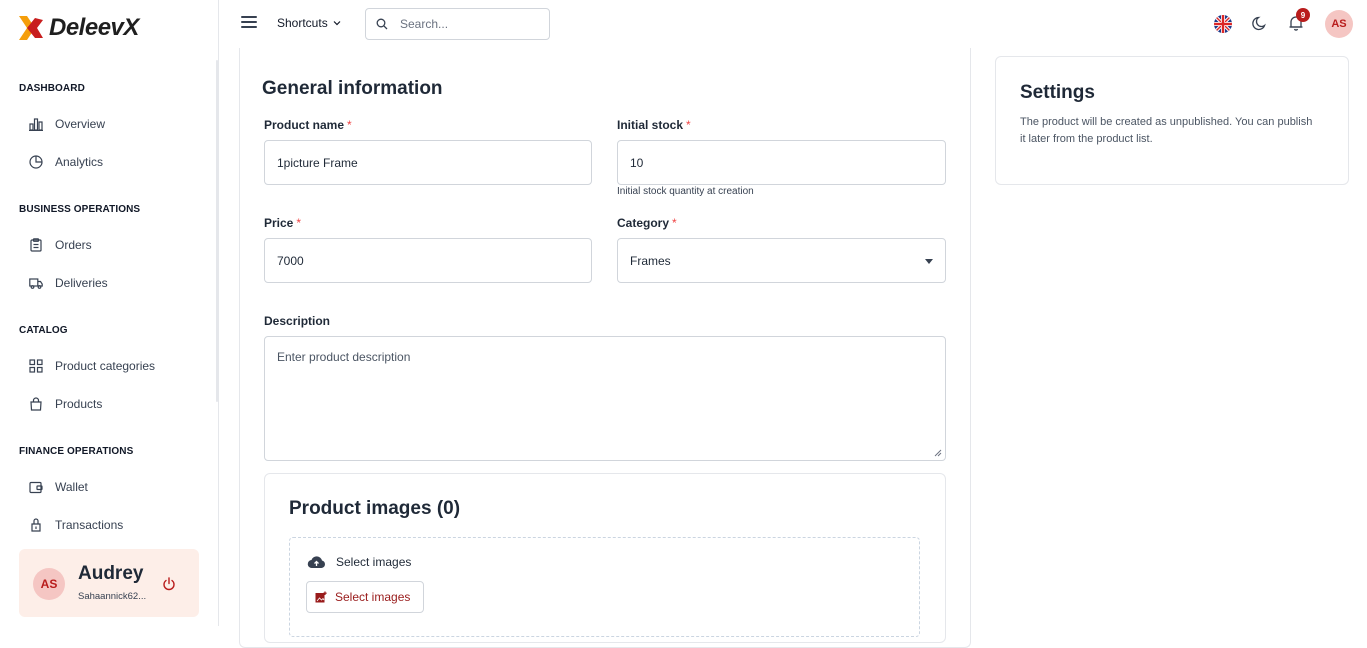 The image size is (1367, 648). What do you see at coordinates (373, 597) in the screenshot?
I see `select-images-button-label: Select images` at bounding box center [373, 597].